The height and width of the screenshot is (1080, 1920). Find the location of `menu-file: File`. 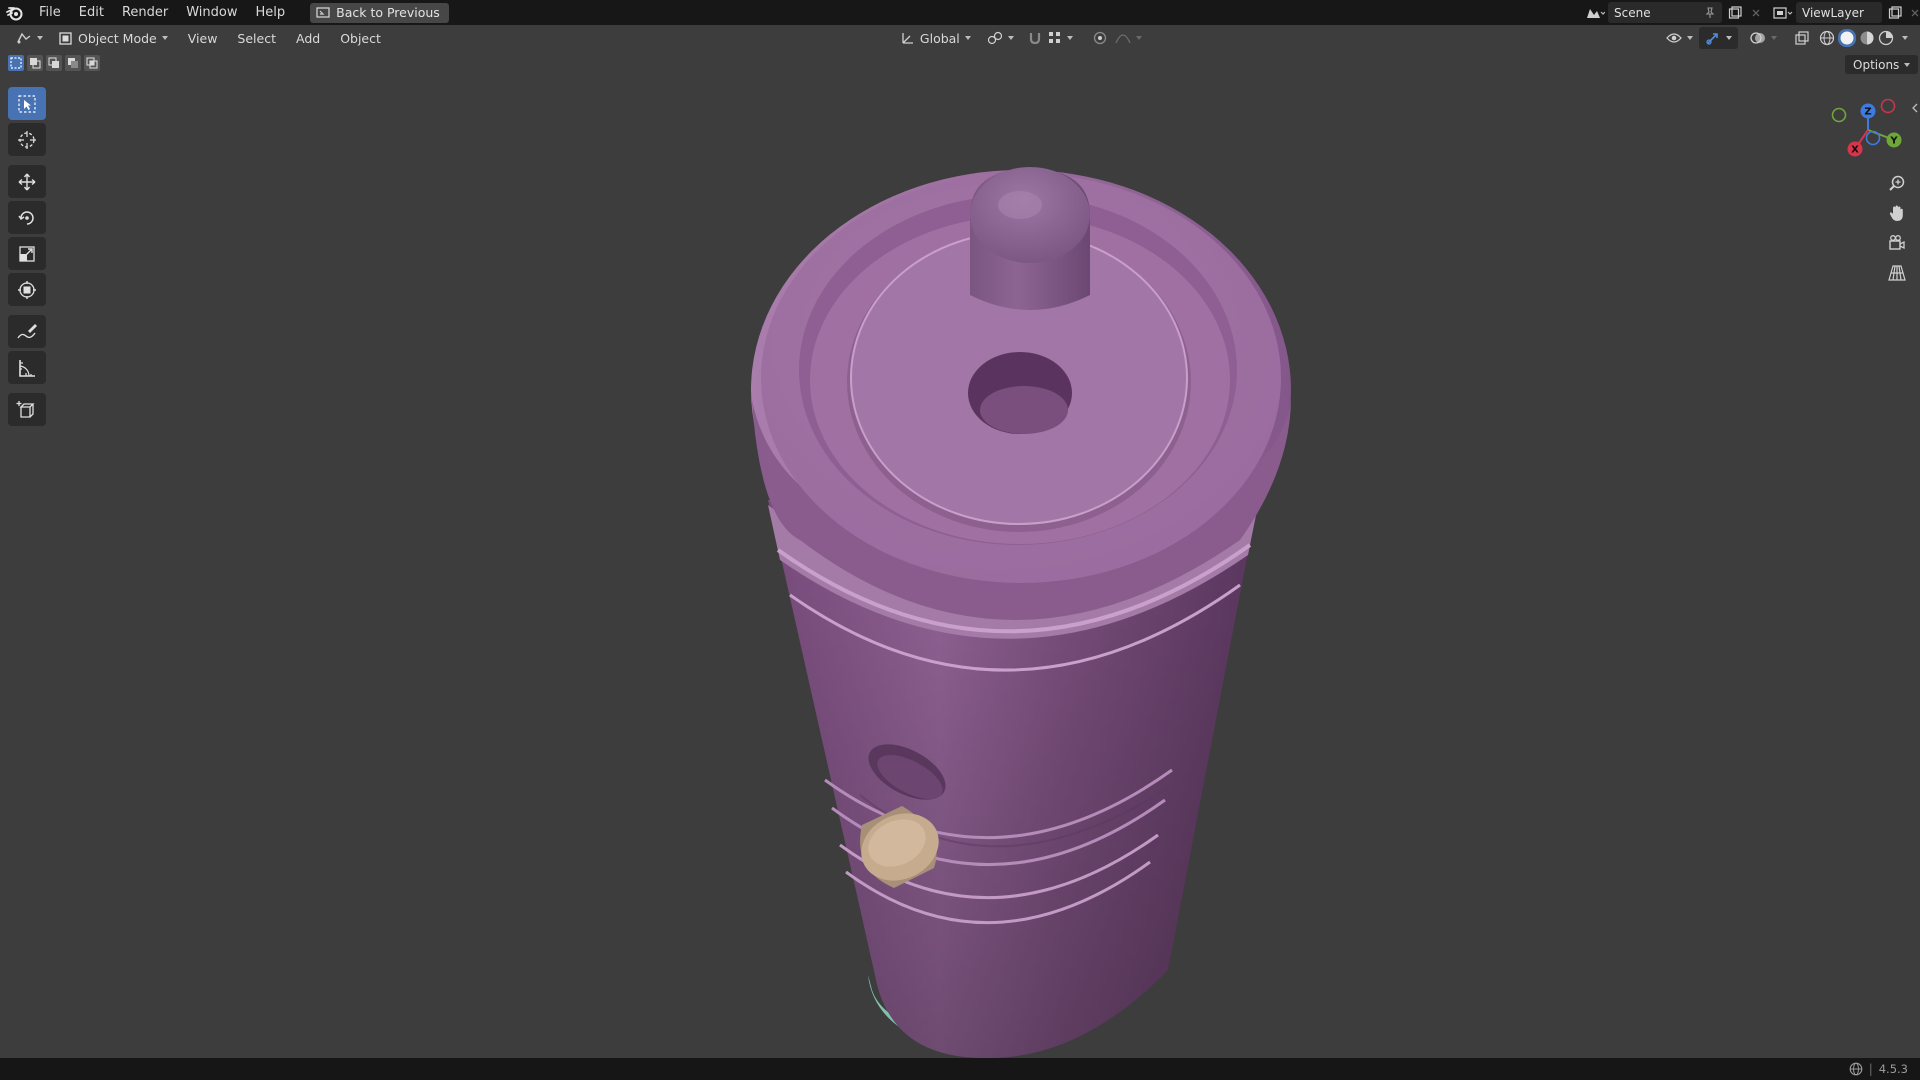

menu-file: File is located at coordinates (50, 12).